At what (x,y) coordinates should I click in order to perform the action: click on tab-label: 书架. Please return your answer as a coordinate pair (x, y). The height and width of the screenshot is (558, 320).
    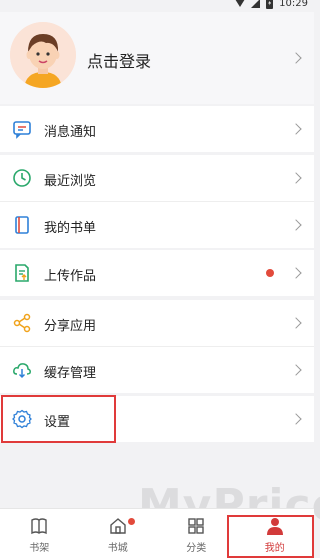
    Looking at the image, I should click on (39, 548).